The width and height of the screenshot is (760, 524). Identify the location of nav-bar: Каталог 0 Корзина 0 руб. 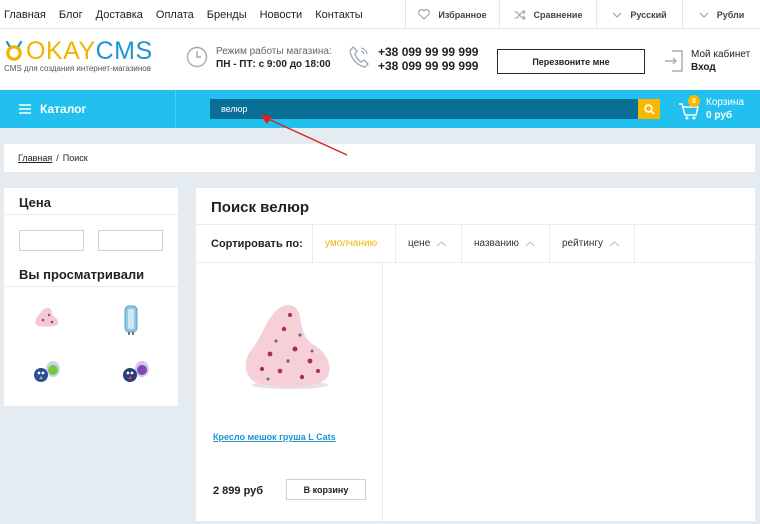
(380, 109).